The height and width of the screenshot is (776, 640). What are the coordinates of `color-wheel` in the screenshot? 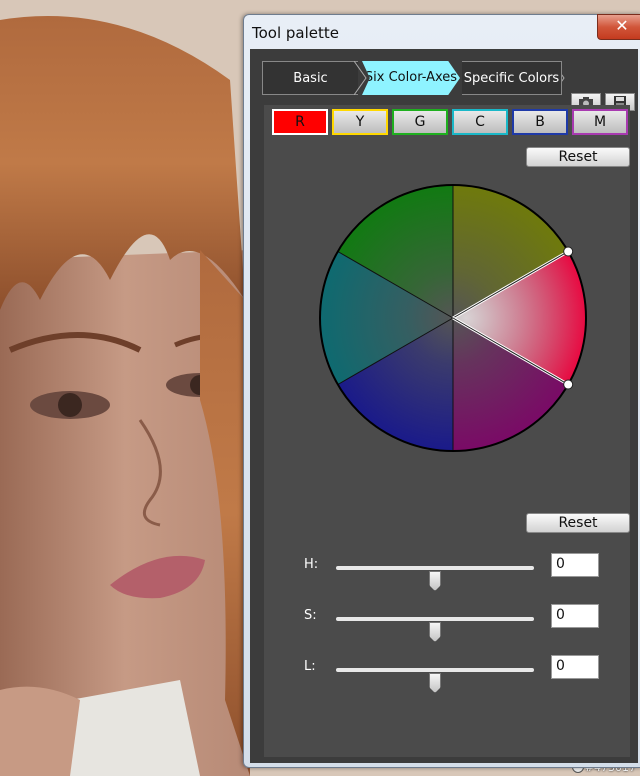 It's located at (453, 318).